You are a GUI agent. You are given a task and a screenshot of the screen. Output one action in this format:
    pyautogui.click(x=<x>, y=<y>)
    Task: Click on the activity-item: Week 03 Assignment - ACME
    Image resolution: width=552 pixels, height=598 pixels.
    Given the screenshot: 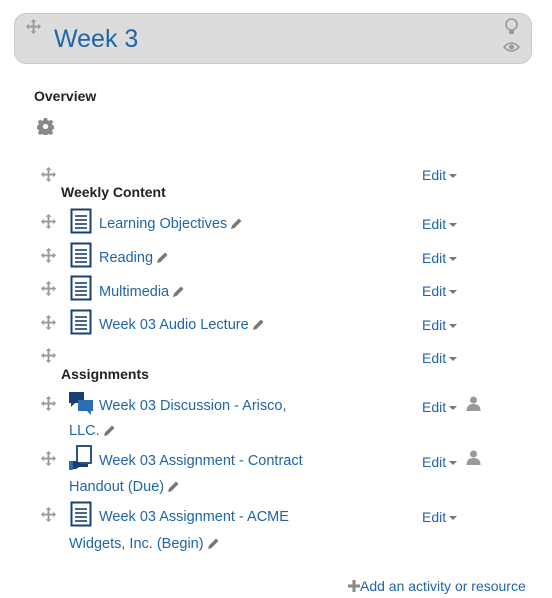 What is the action you would take?
    pyautogui.click(x=194, y=517)
    